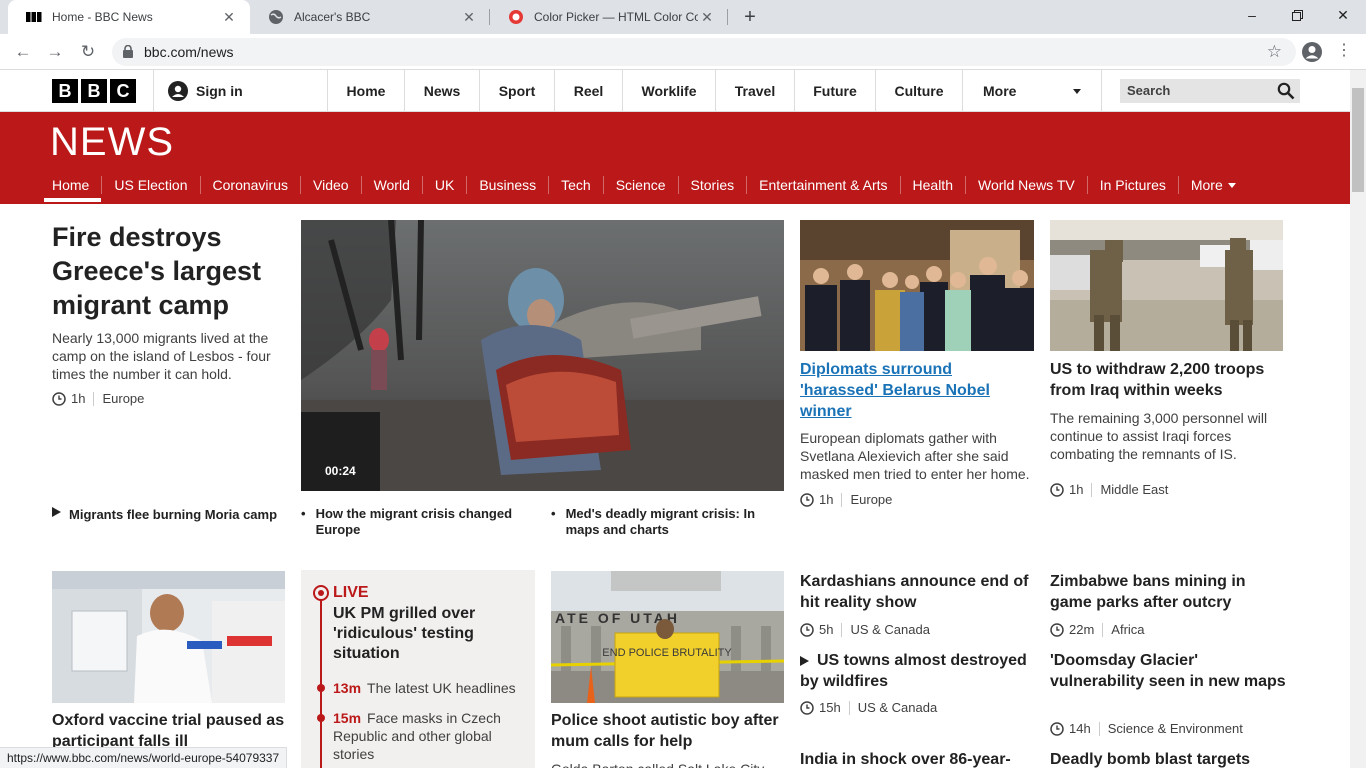  I want to click on maximize-button, so click(1297, 15).